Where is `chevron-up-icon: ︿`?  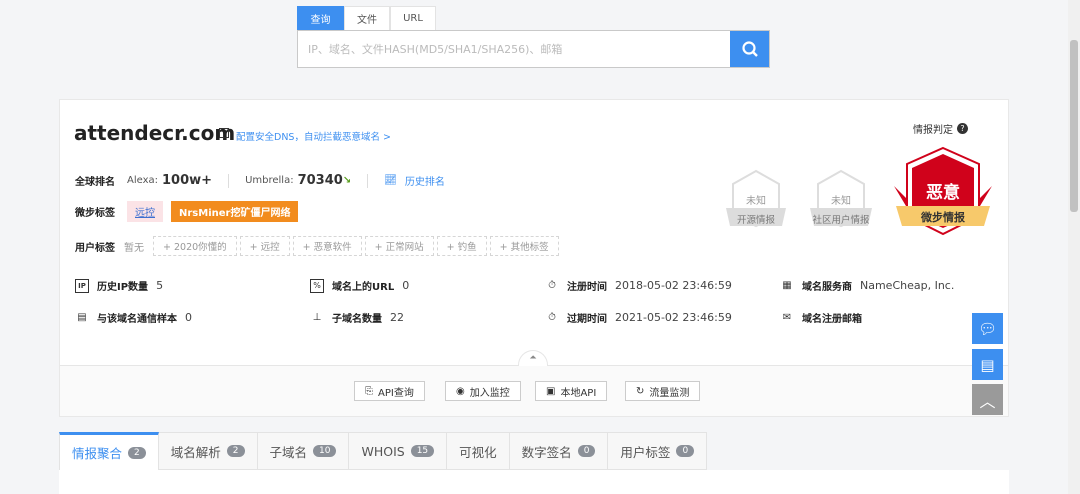
chevron-up-icon: ︿ is located at coordinates (987, 401).